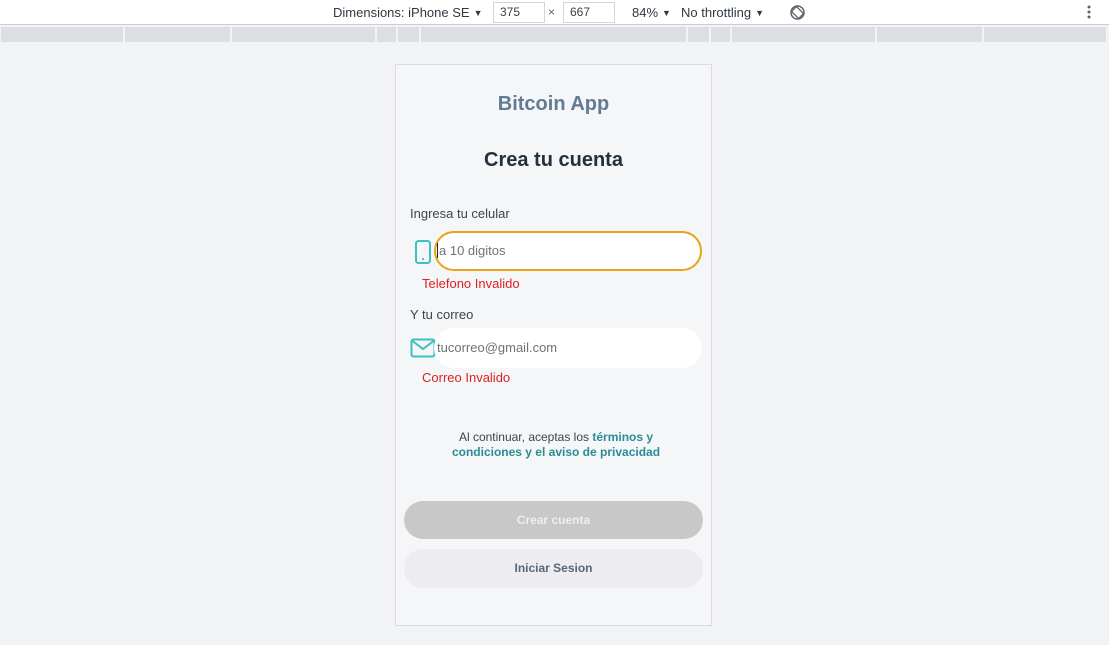 The width and height of the screenshot is (1109, 645). I want to click on text-cursor, so click(437, 251).